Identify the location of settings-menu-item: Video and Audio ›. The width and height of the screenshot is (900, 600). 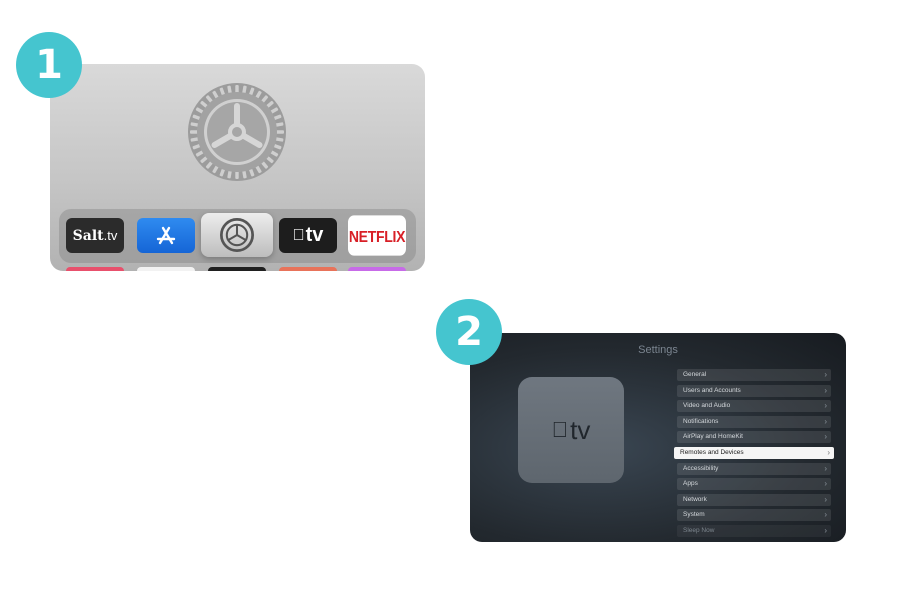
(754, 406).